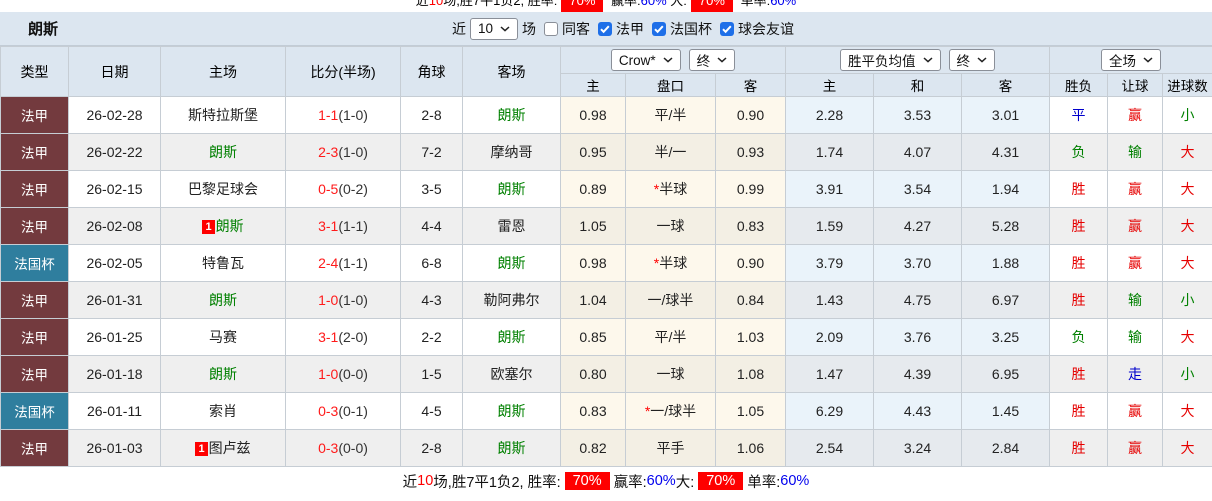 This screenshot has height=501, width=1212. I want to click on col-euro-home-odds: 1.43, so click(829, 300).